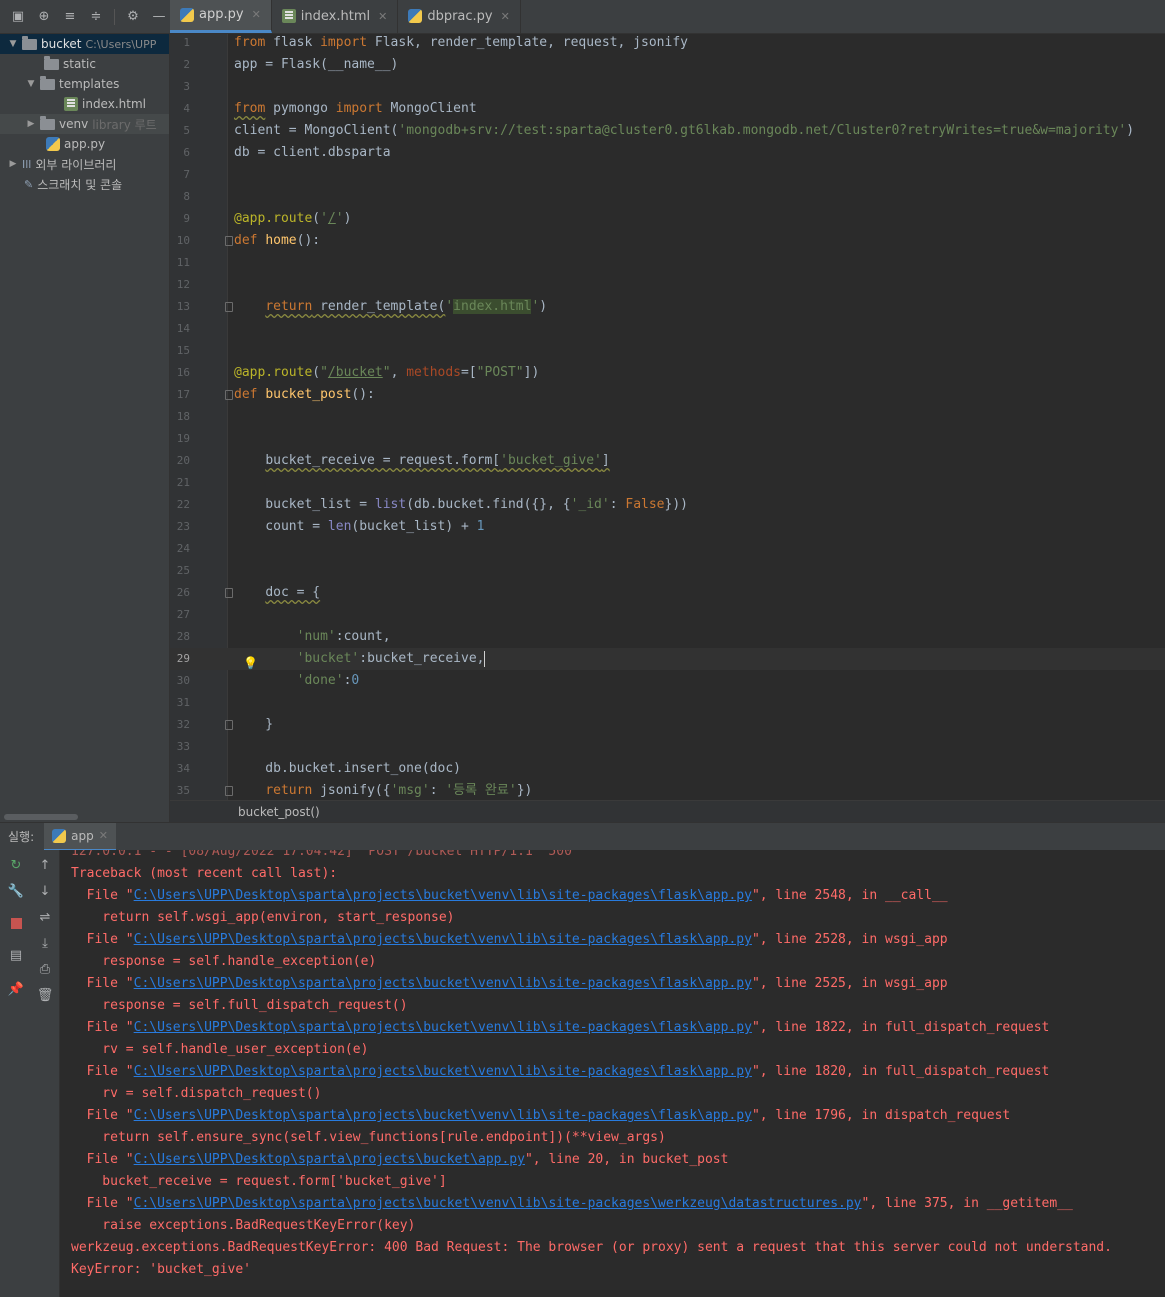 This screenshot has height=1297, width=1165. I want to click on code-line: 6 db = client.dbsparta, so click(667, 153).